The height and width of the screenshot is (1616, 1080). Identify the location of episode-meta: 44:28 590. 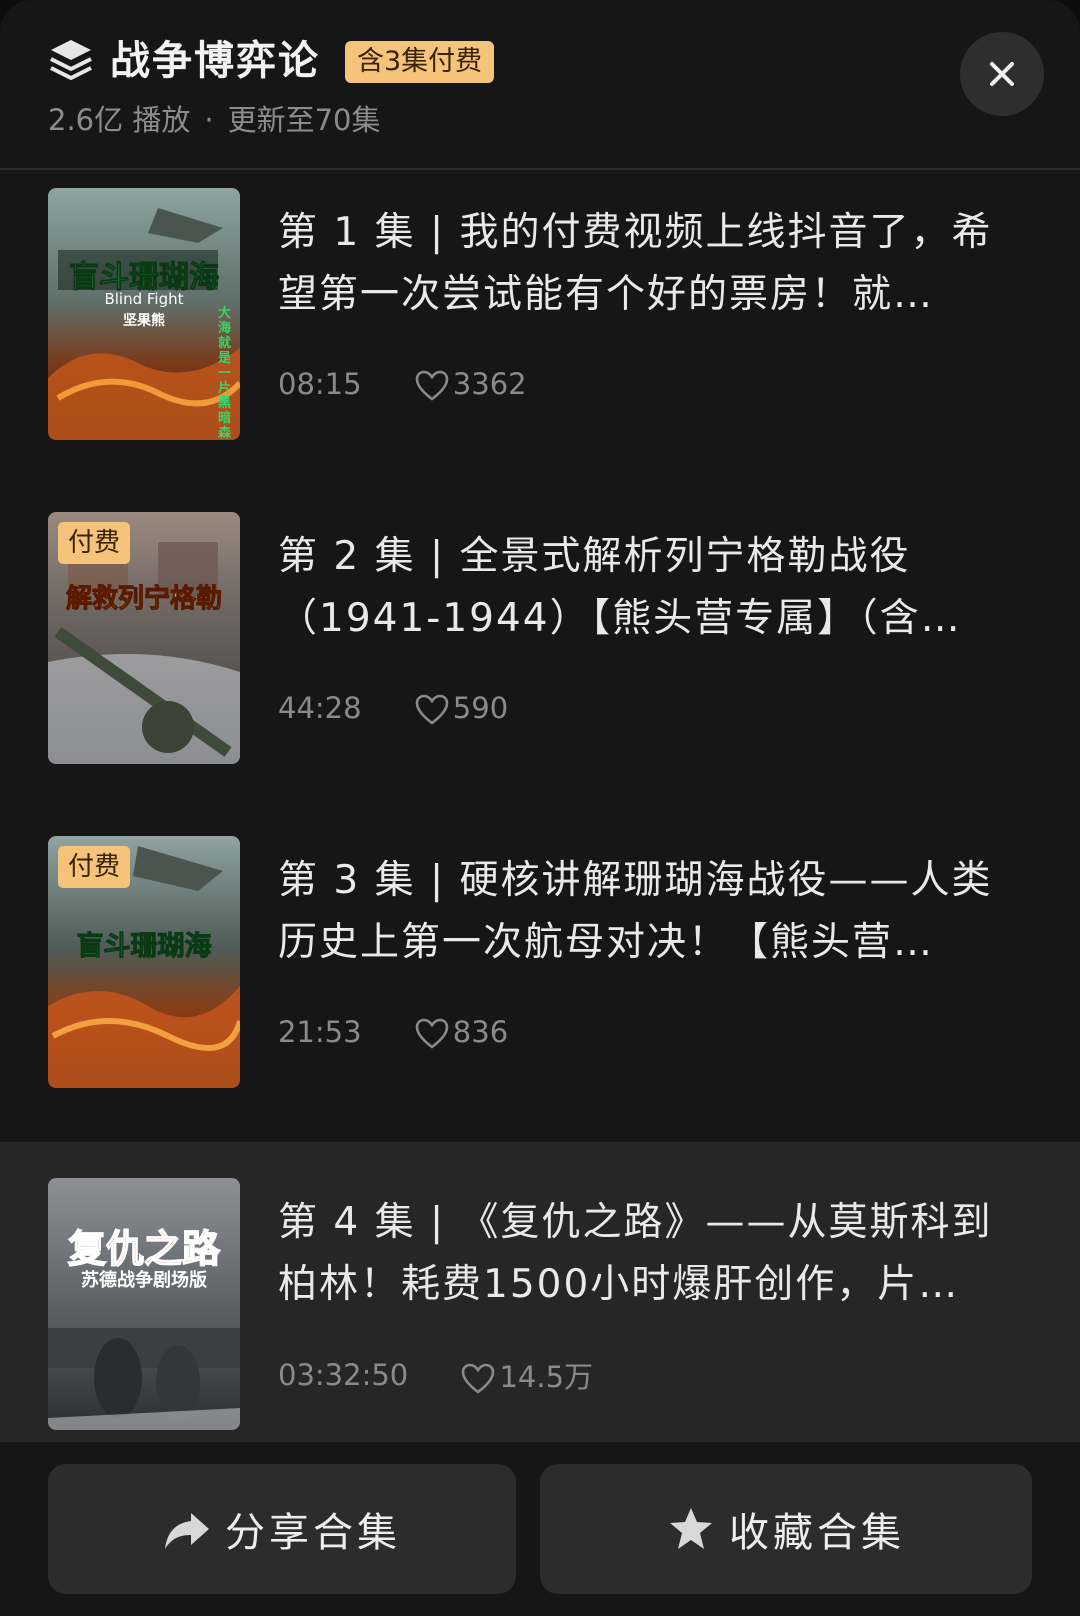
(393, 709).